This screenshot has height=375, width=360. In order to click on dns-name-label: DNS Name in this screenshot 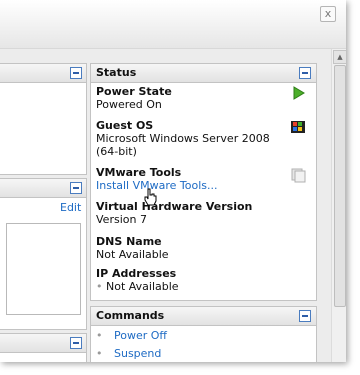, I will do `click(129, 241)`.